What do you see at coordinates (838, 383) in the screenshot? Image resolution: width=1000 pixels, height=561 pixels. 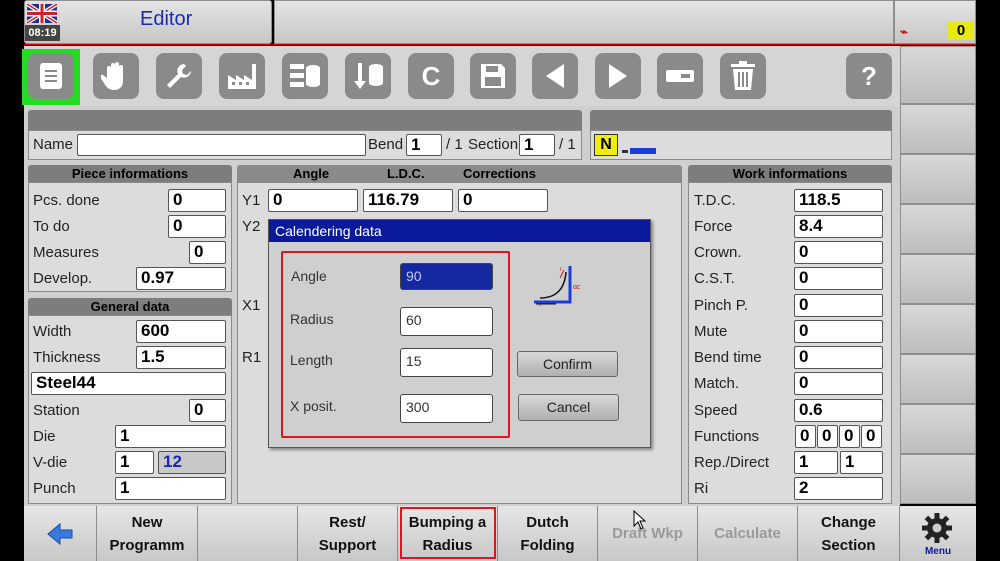 I see `match-field: 0` at bounding box center [838, 383].